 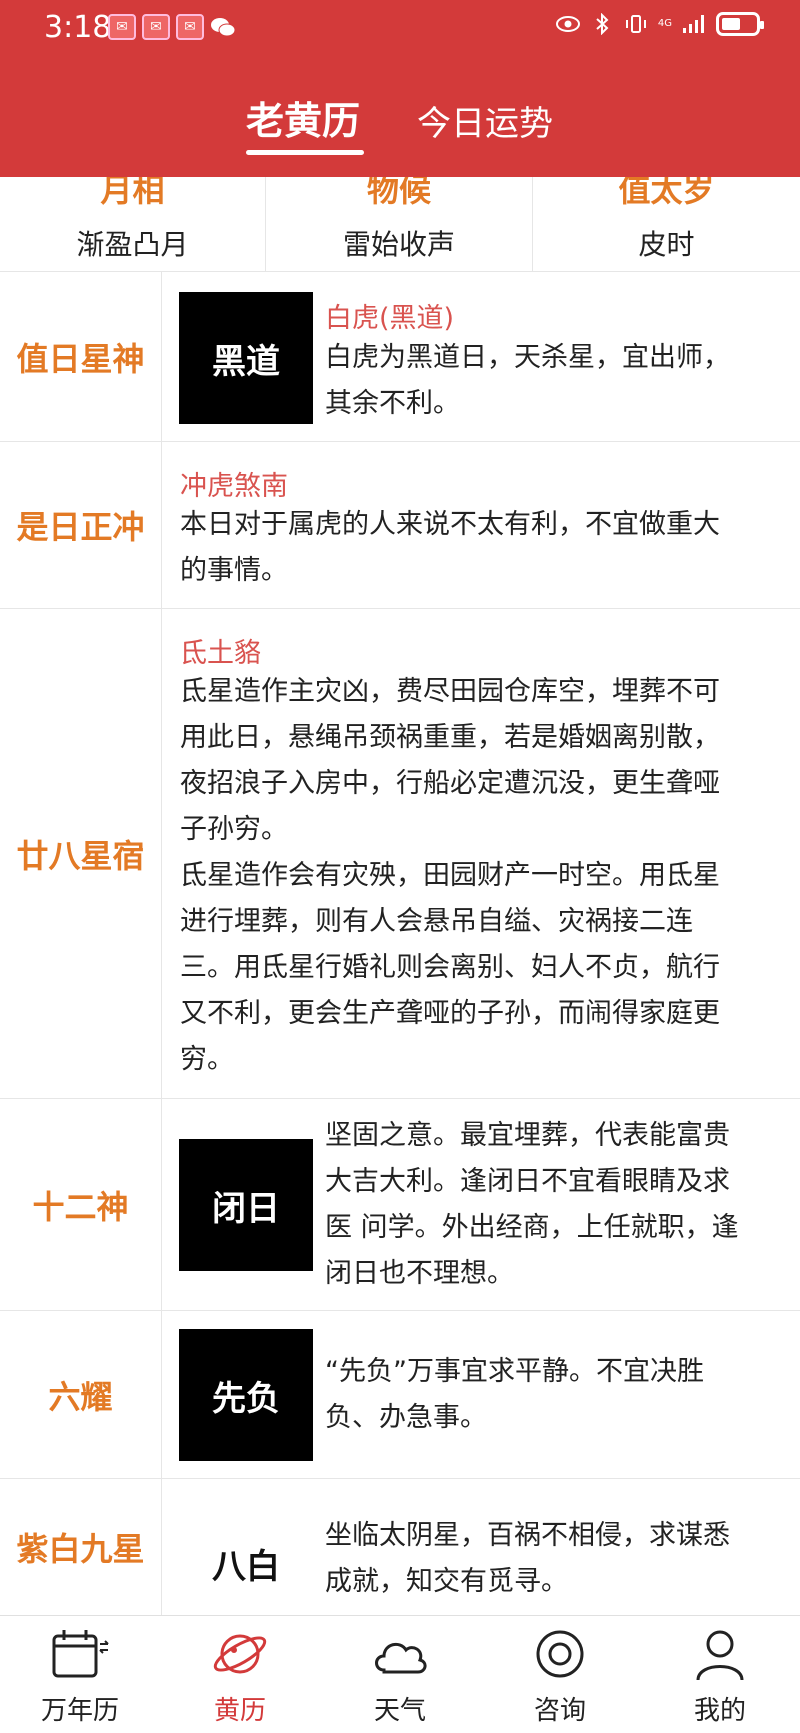 What do you see at coordinates (401, 1658) in the screenshot?
I see `cloud-icon` at bounding box center [401, 1658].